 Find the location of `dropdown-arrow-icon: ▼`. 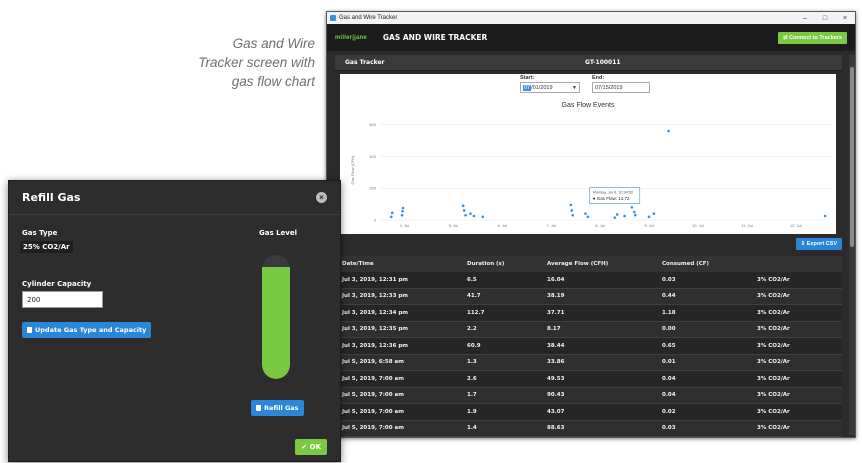

dropdown-arrow-icon: ▼ is located at coordinates (574, 88).